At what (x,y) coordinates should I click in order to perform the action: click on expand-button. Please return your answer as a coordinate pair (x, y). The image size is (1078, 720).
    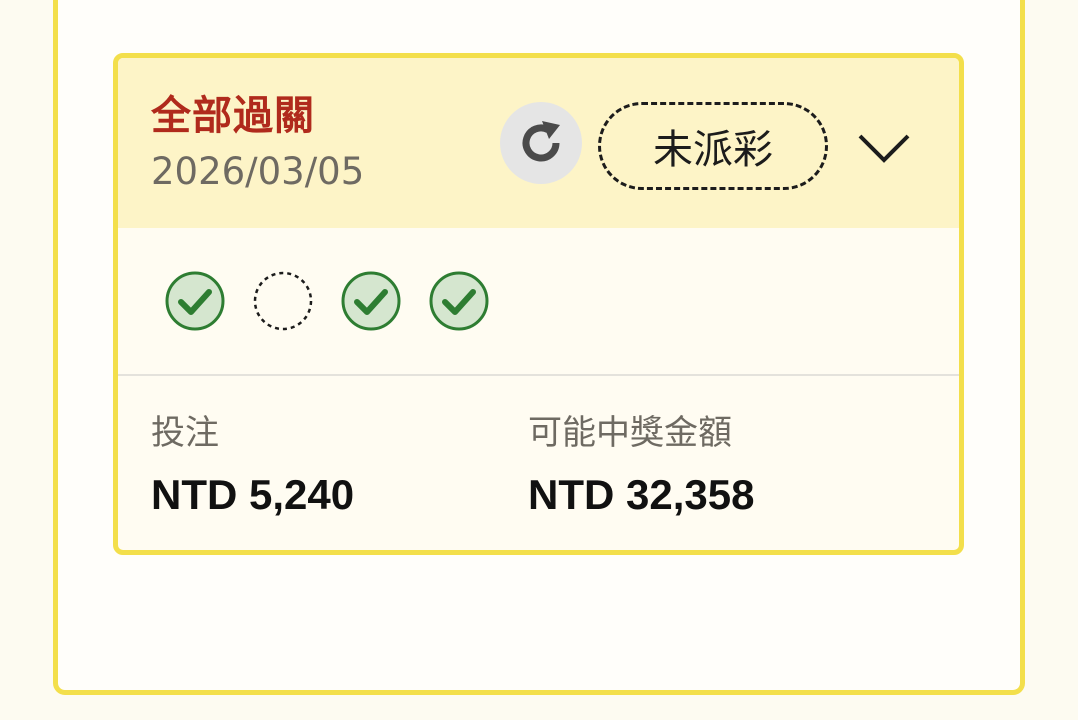
    Looking at the image, I should click on (884, 148).